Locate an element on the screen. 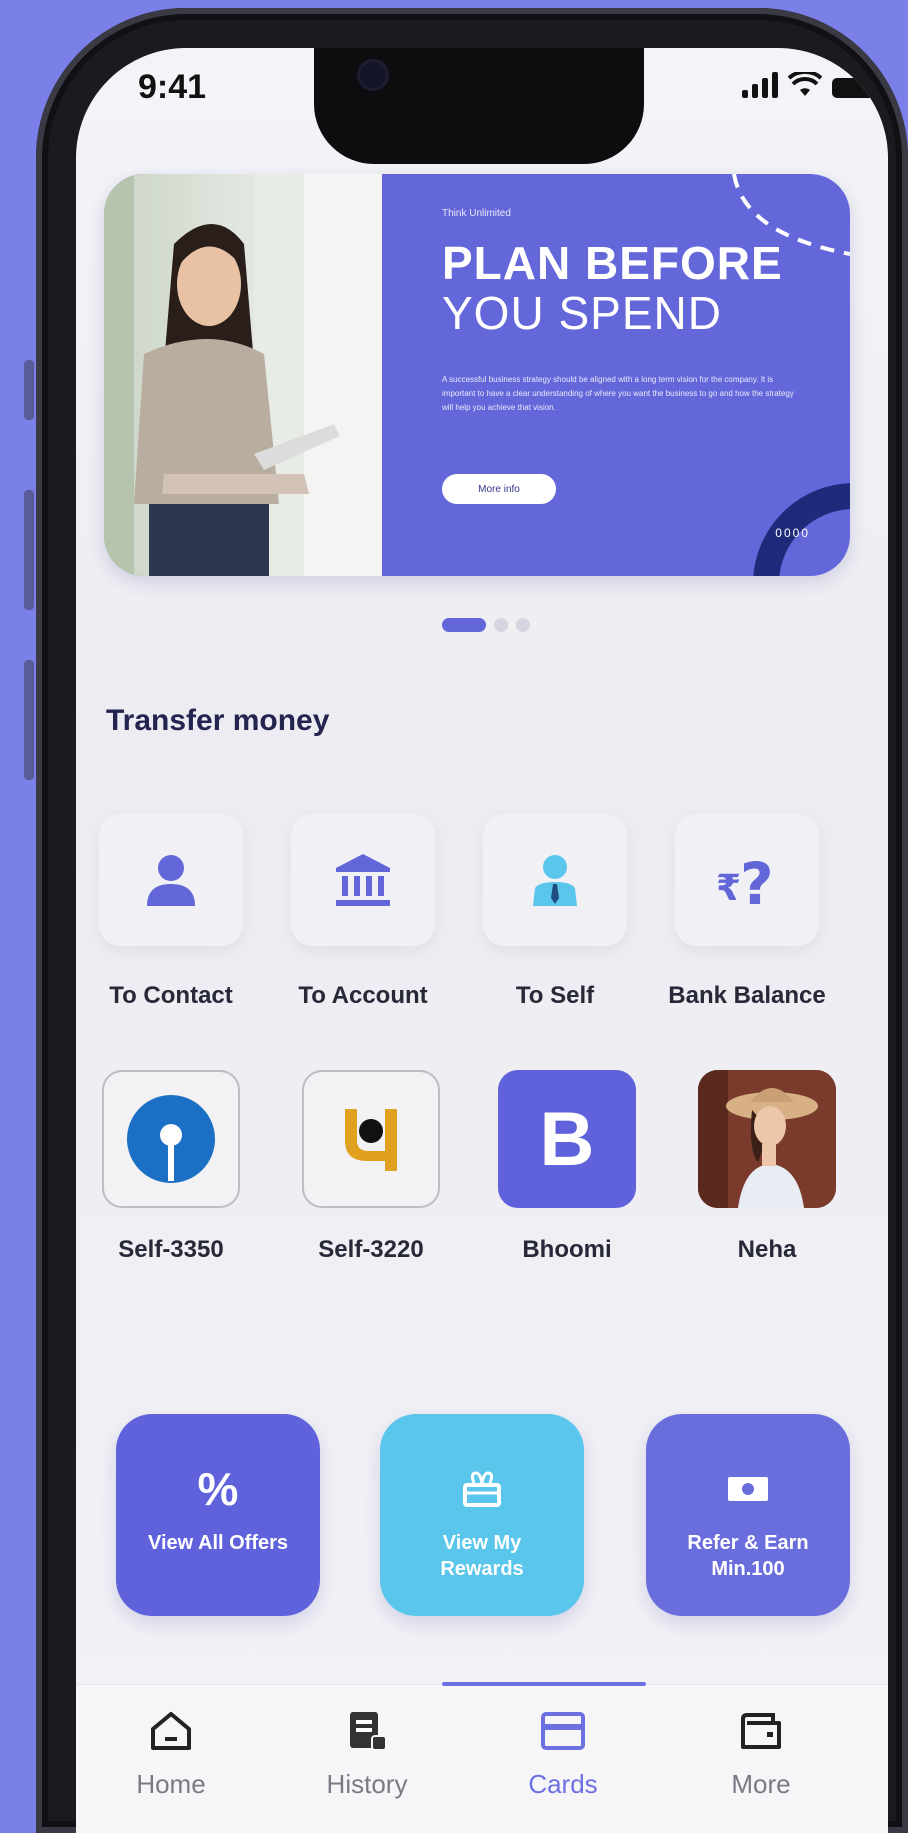 Image resolution: width=908 pixels, height=1833 pixels. history-icon is located at coordinates (368, 1731).